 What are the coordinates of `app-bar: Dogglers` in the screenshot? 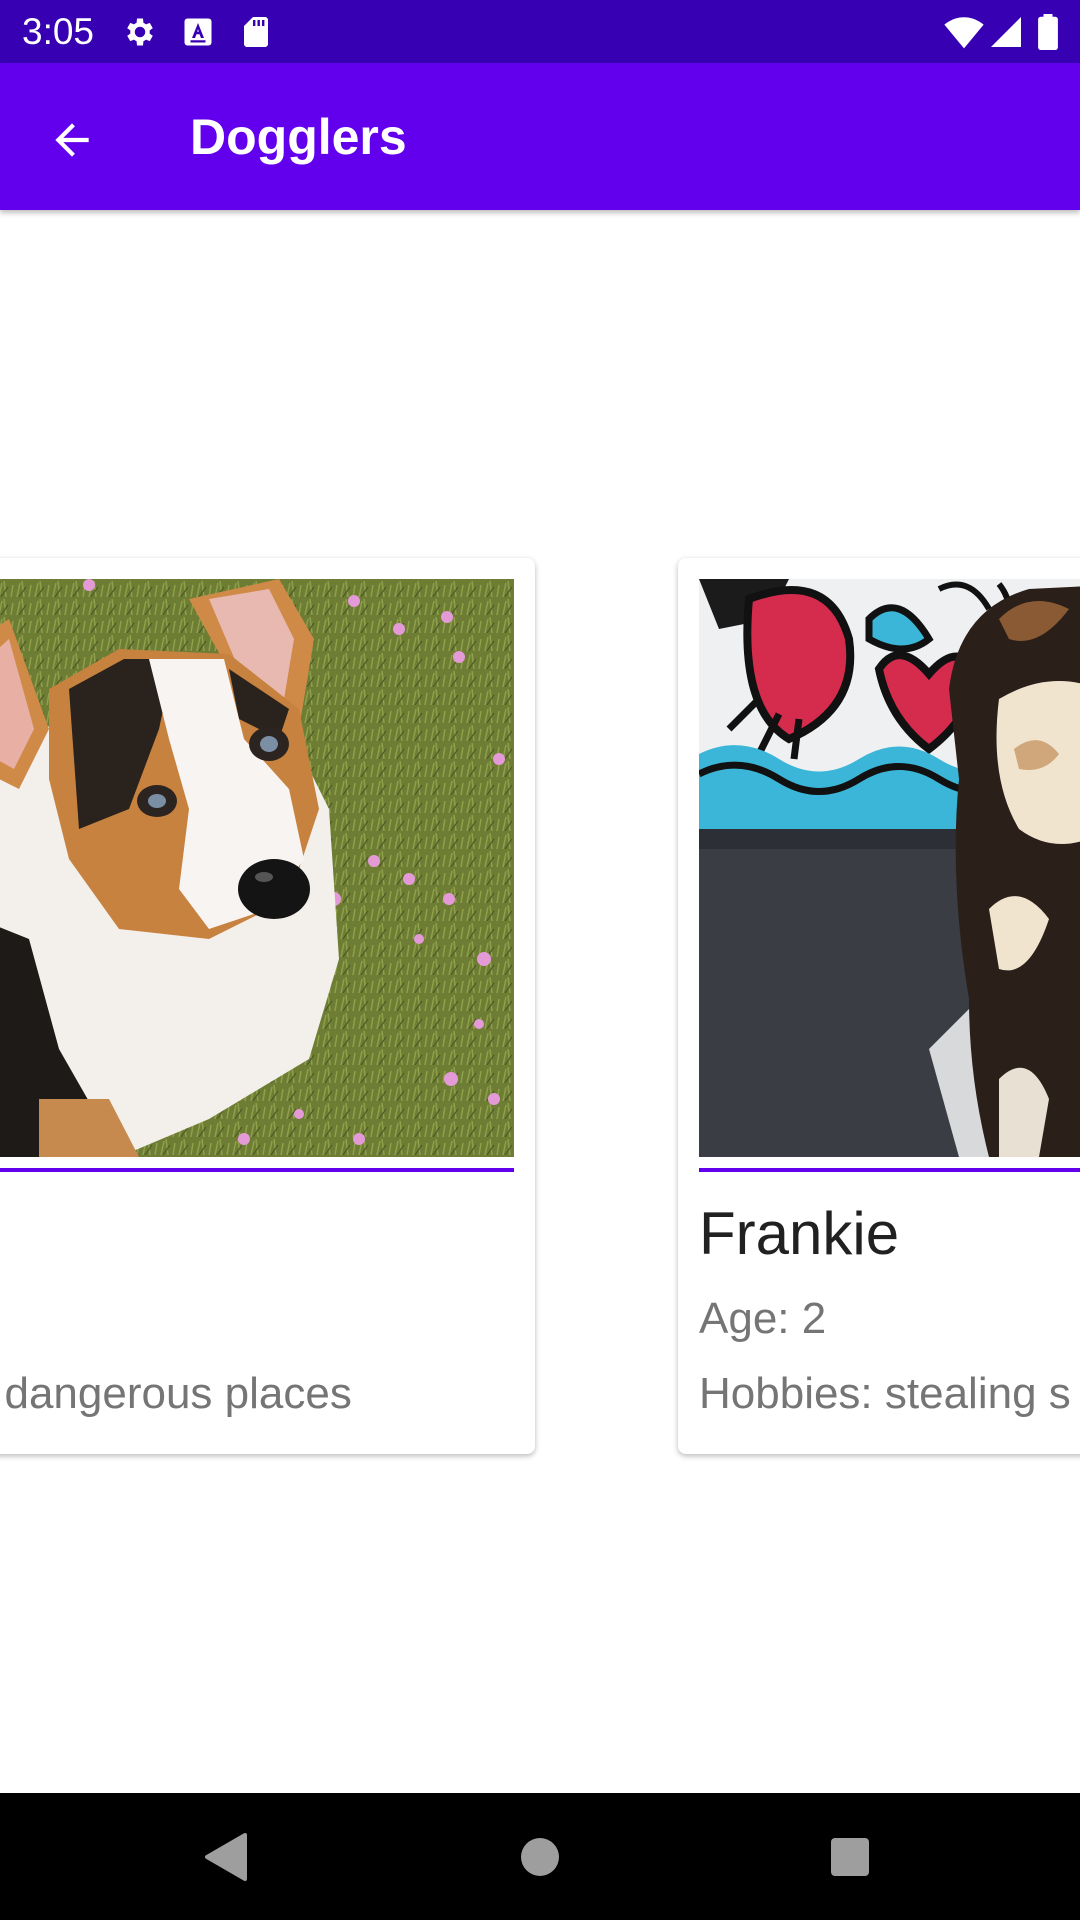 It's located at (540, 136).